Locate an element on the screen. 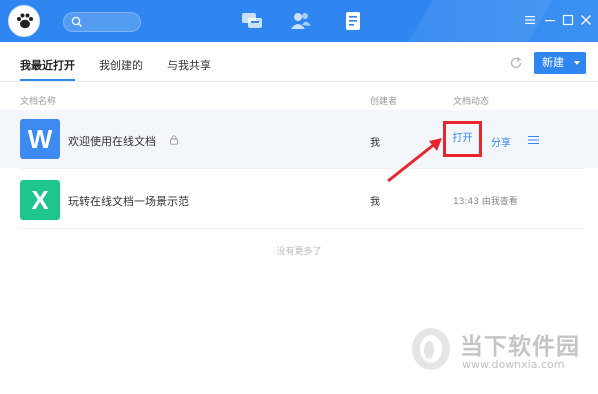 The width and height of the screenshot is (598, 394). menu-icon is located at coordinates (530, 20).